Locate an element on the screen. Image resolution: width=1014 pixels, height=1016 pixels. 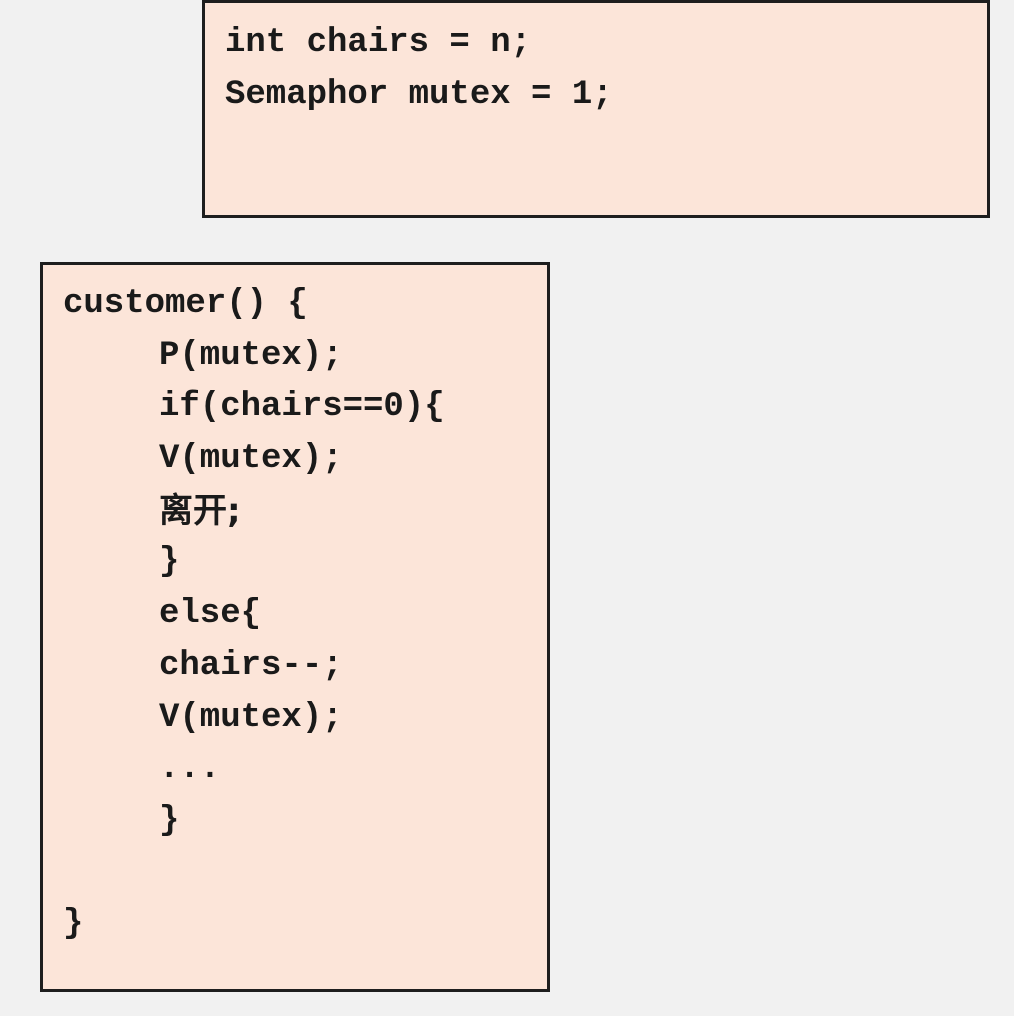
code-line-if-close-brace: } is located at coordinates (169, 562).